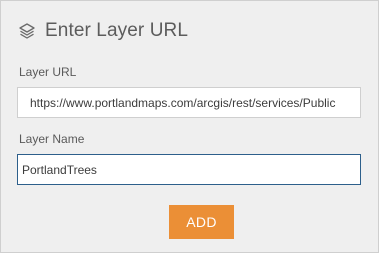  I want to click on layer-url-input, so click(189, 102).